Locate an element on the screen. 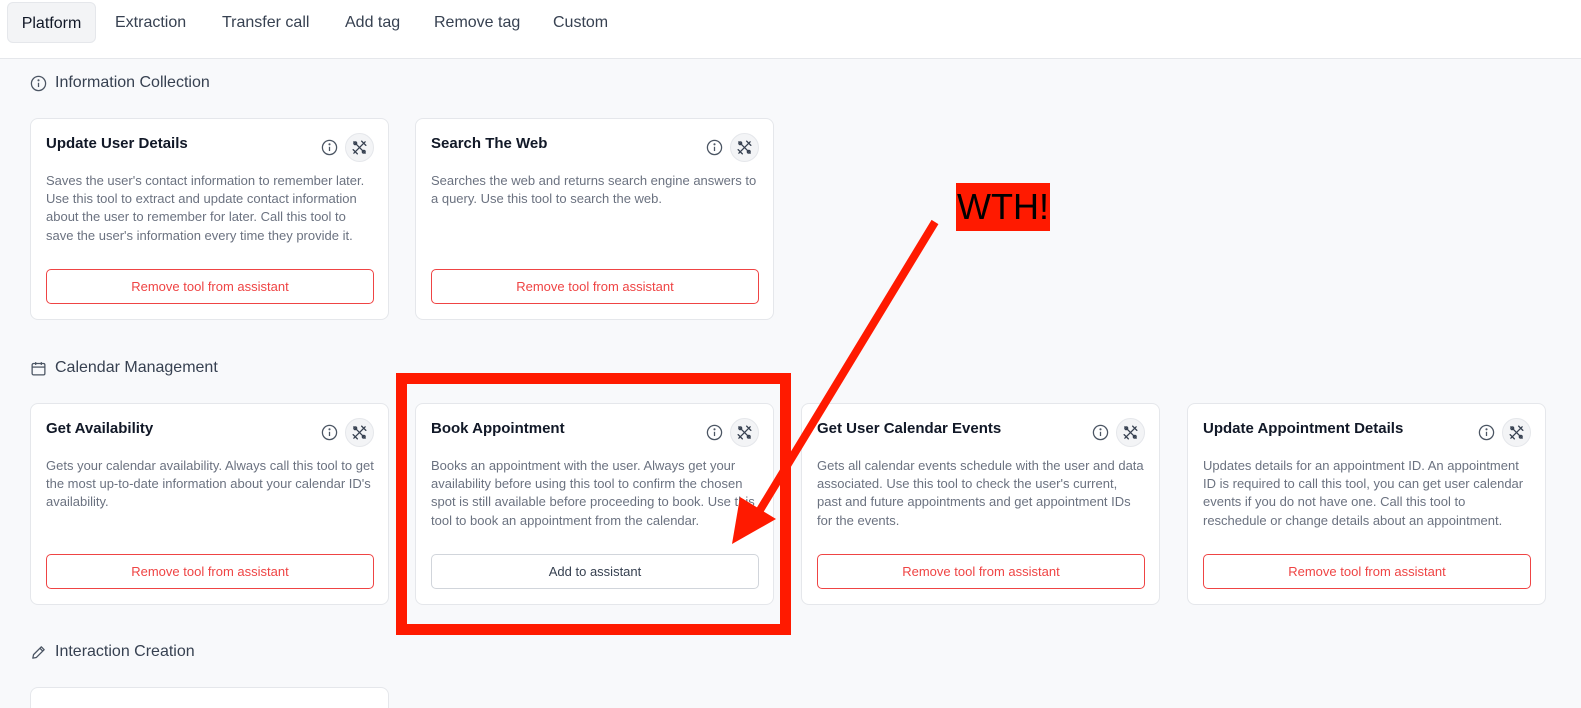 The height and width of the screenshot is (708, 1581). section-title: Interaction Creation is located at coordinates (125, 651).